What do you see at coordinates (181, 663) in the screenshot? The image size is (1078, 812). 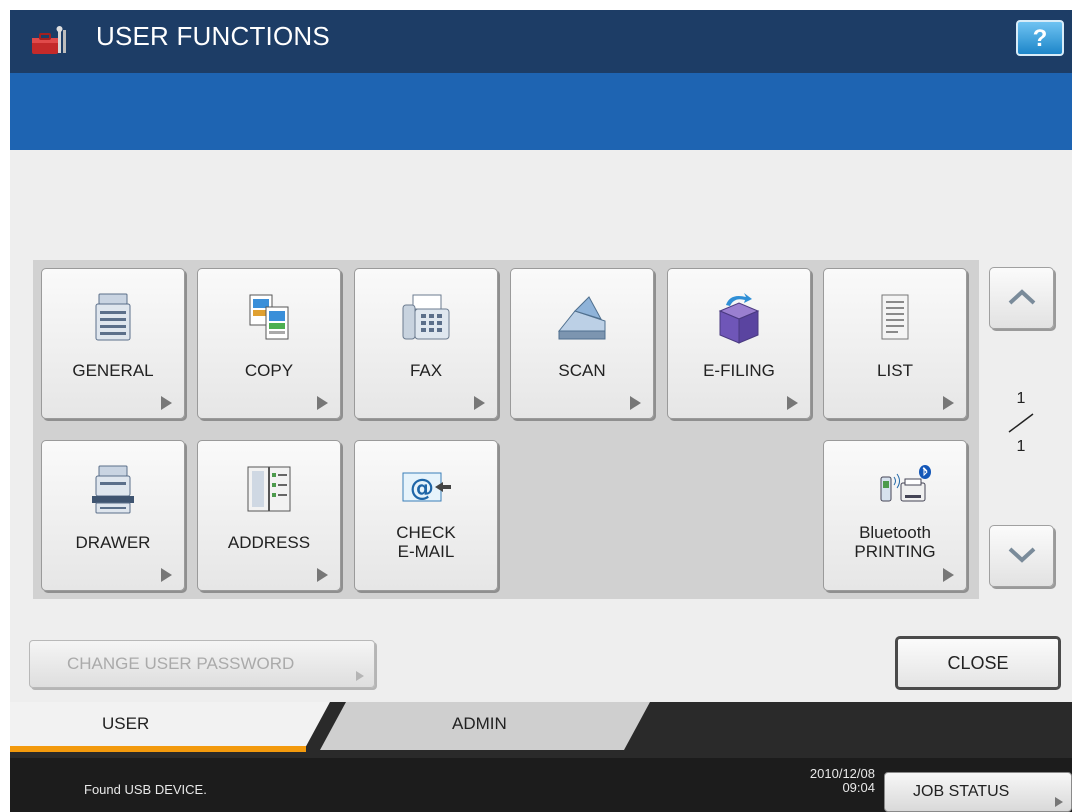 I see `change-user-password-label: CHANGE USER PASSWORD` at bounding box center [181, 663].